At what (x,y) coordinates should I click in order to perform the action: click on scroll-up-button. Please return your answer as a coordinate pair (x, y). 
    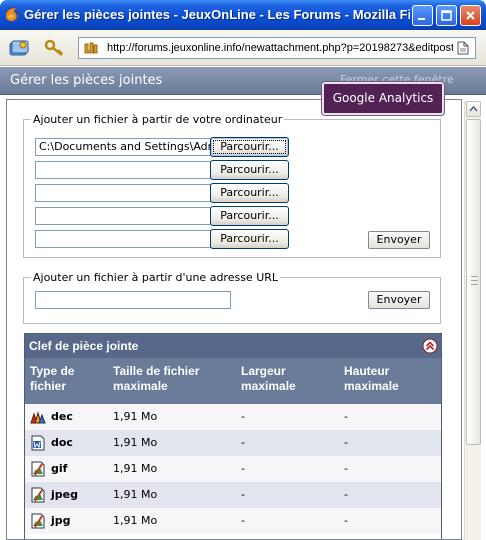
    Looking at the image, I should click on (473, 109).